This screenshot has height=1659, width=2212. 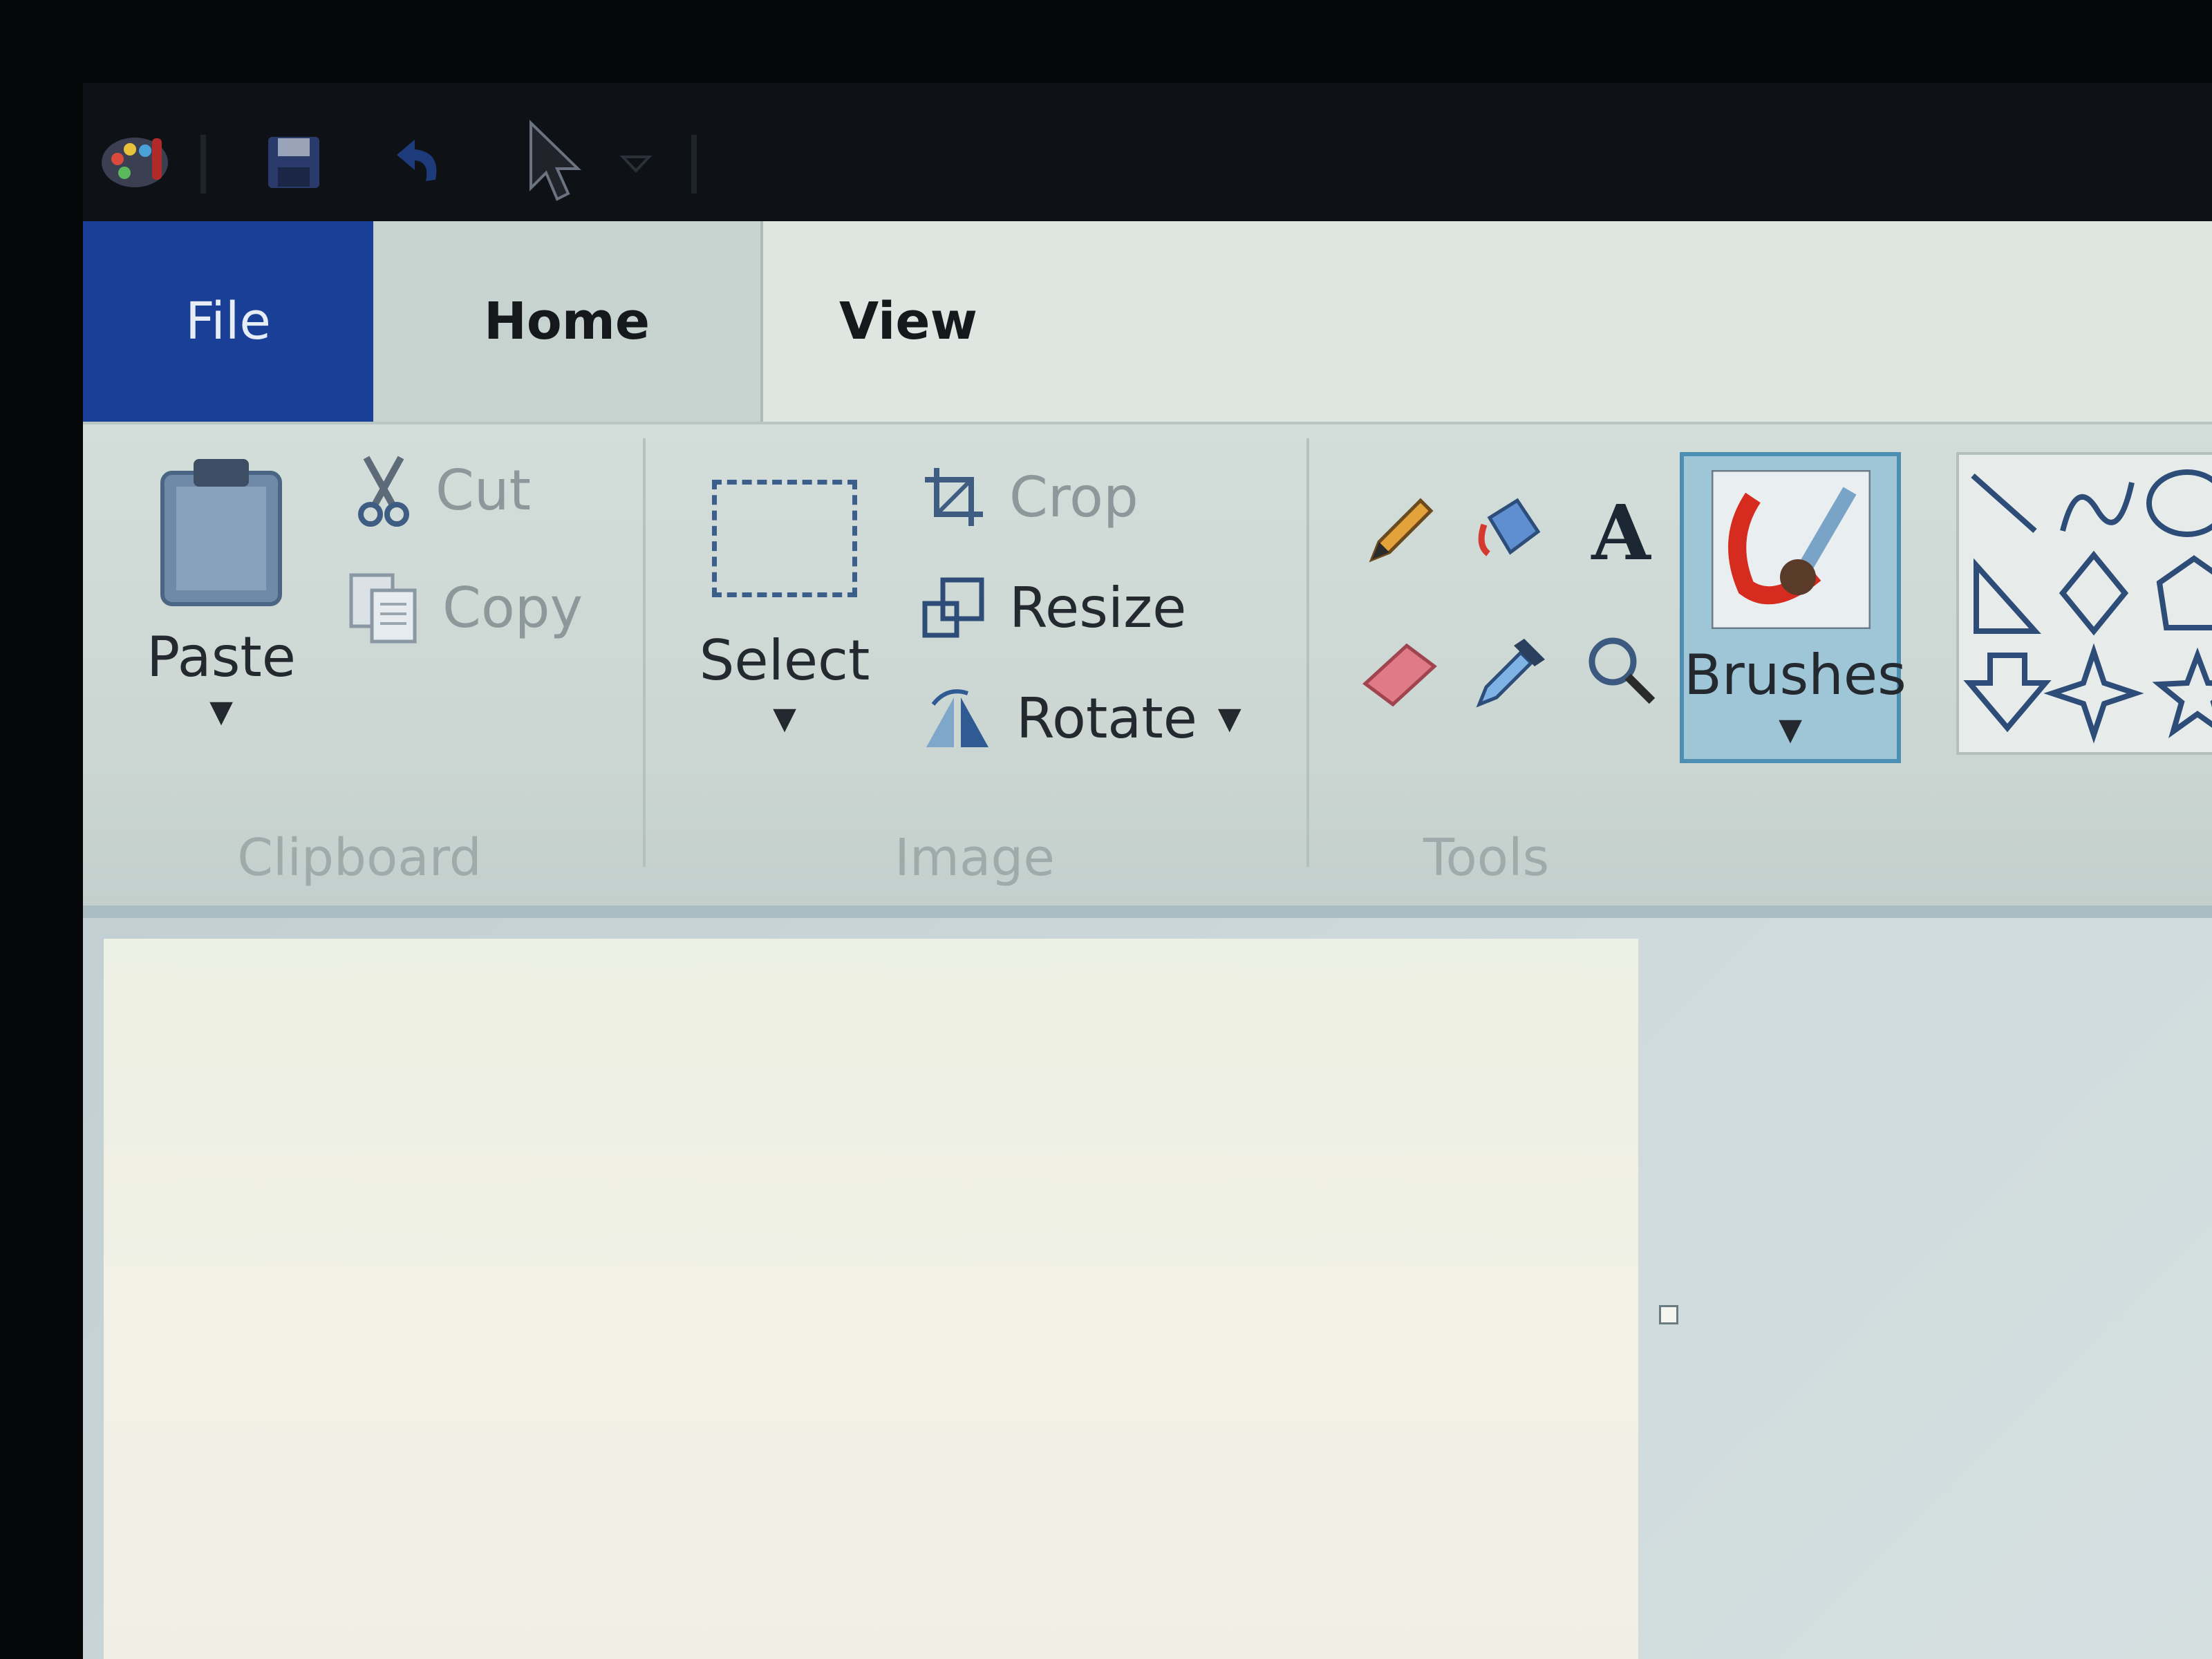 What do you see at coordinates (1795, 675) in the screenshot?
I see `brushes-label: Brushes` at bounding box center [1795, 675].